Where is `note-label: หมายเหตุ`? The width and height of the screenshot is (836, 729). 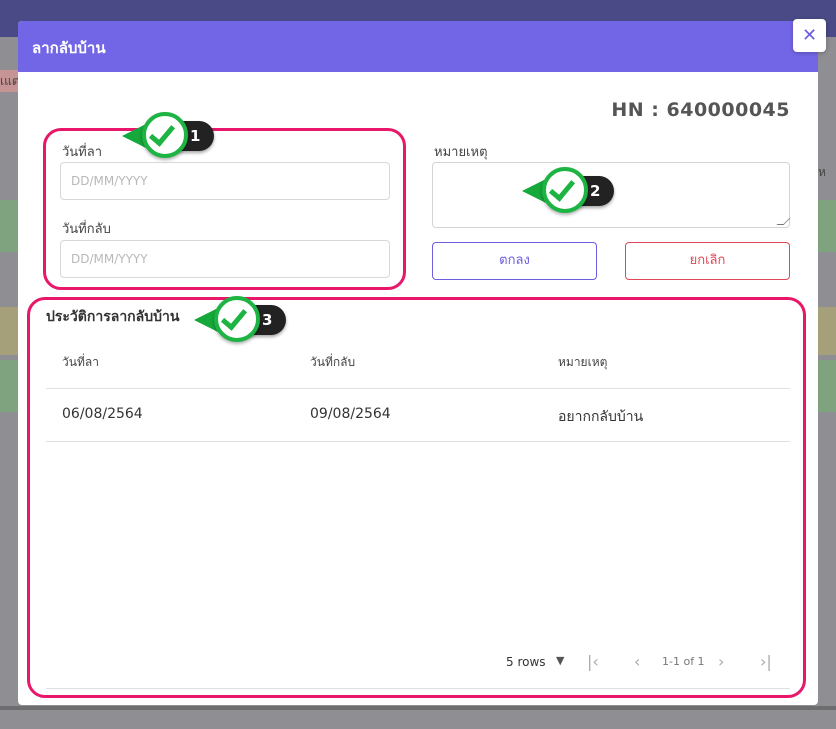
note-label: หมายเหตุ is located at coordinates (461, 152).